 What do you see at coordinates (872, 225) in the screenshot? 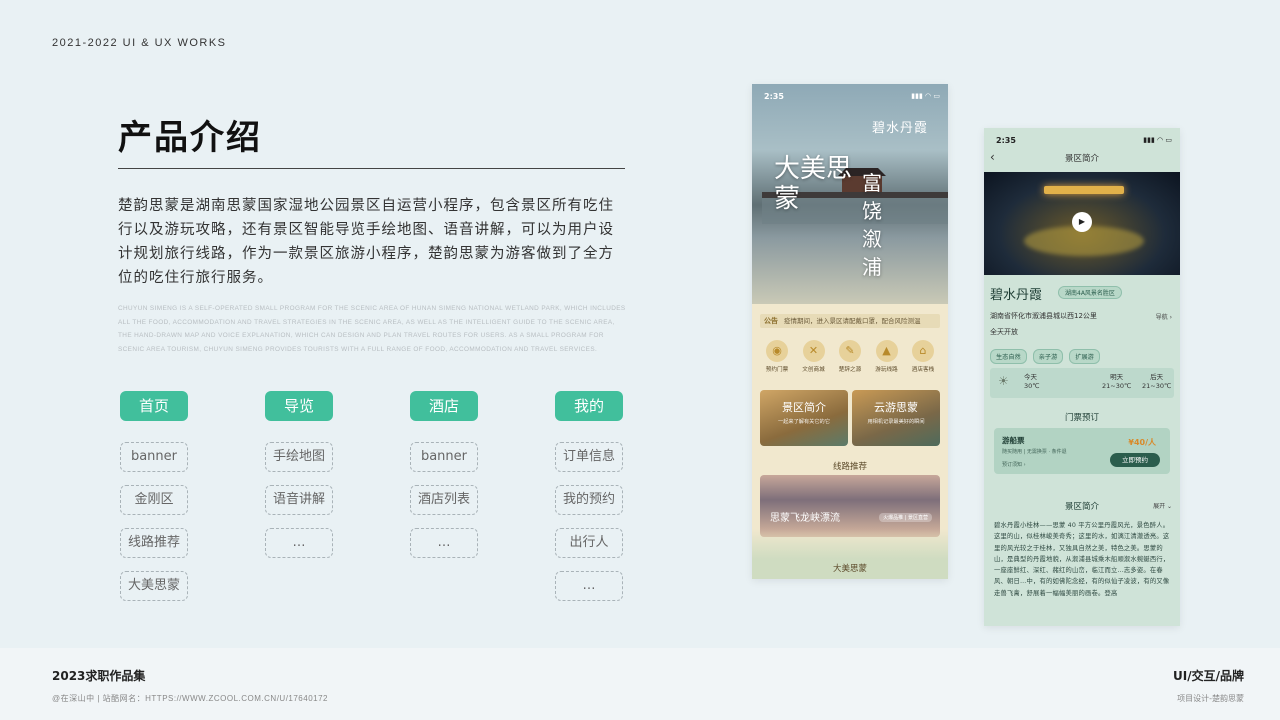
I see `calligraphy-side: 富饶溆浦` at bounding box center [872, 225].